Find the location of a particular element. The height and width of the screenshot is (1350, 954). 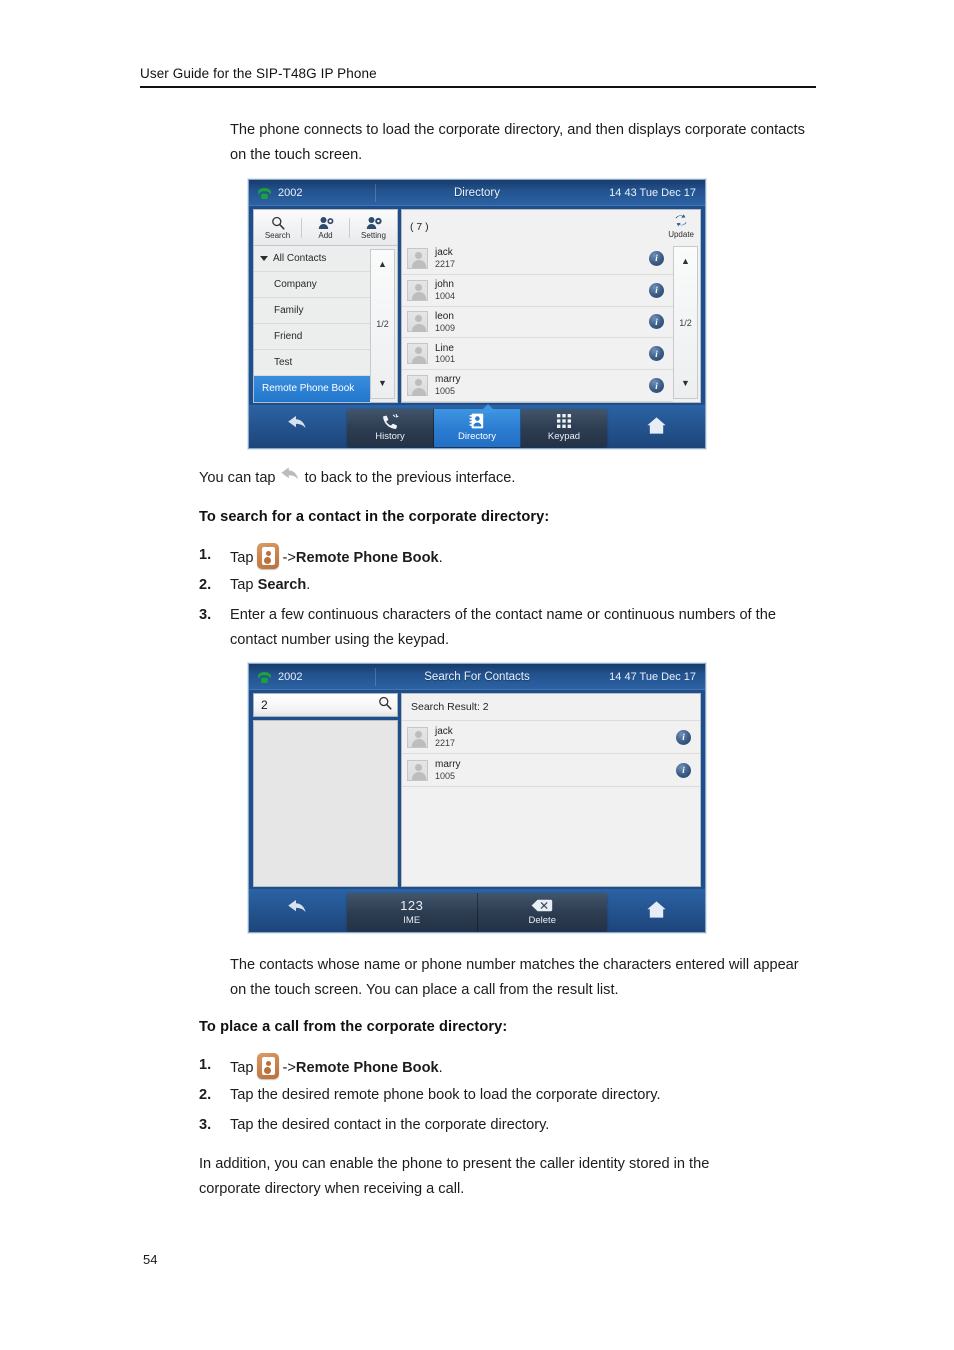

contact-scrollbar: ▲ 1/2 ▼ is located at coordinates (685, 322).